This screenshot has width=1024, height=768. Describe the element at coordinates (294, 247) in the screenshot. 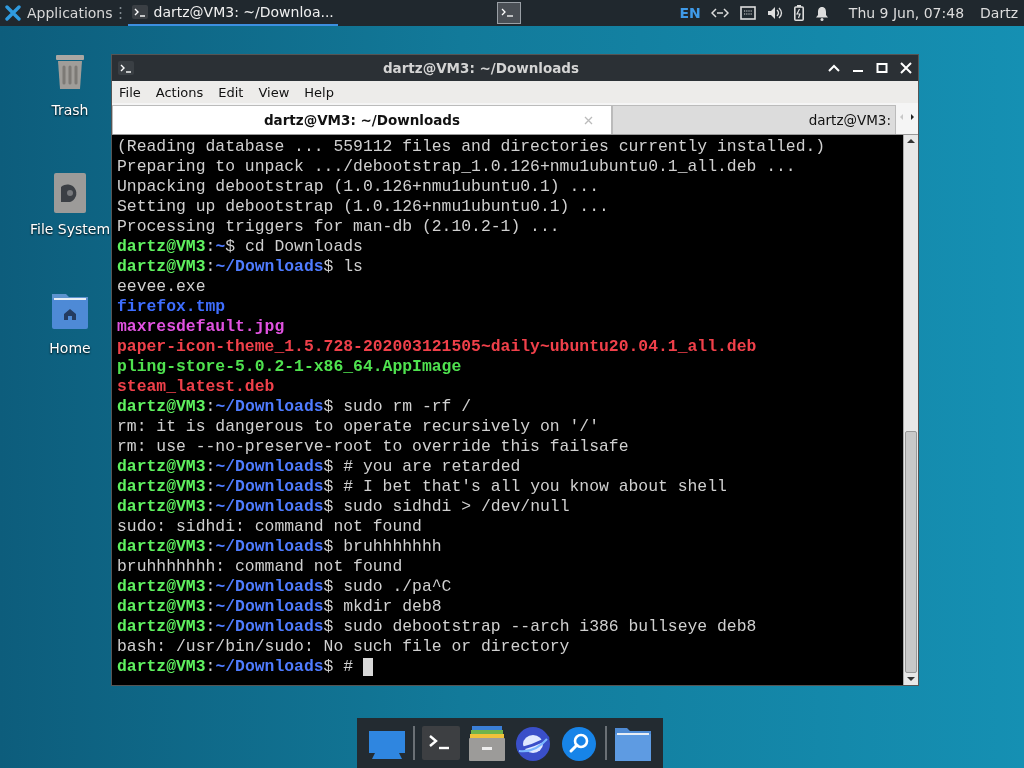

I see `command-text: $ cd Downloads` at that location.